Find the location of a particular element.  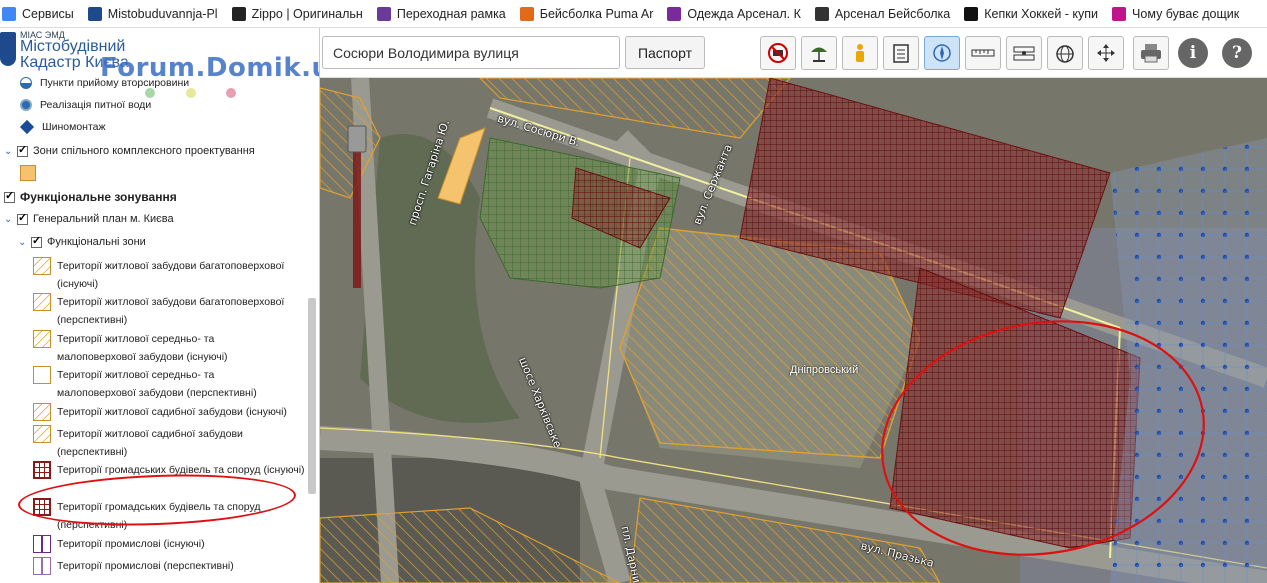

layer-item-water: Реалізація питної води is located at coordinates (85, 105).